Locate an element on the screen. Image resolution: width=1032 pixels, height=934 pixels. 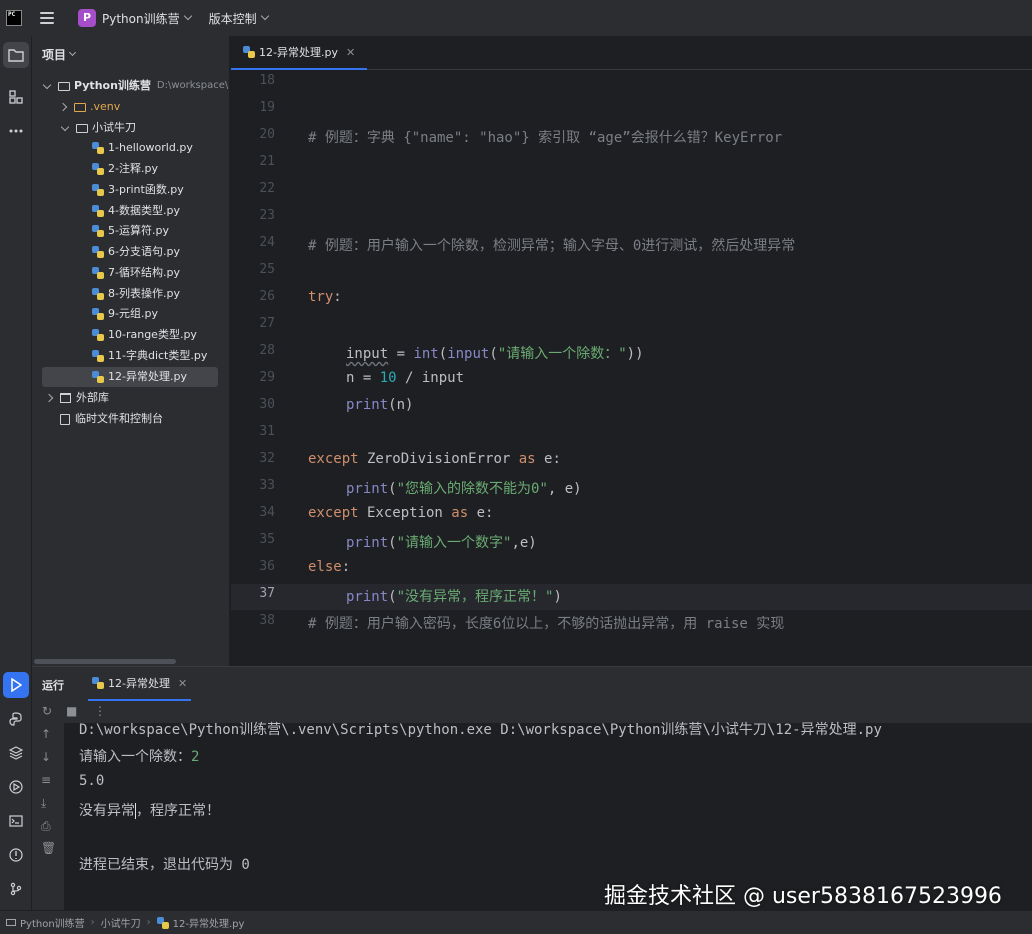
watermark: 掘金技术社区 @ user5838167523996 is located at coordinates (803, 896).